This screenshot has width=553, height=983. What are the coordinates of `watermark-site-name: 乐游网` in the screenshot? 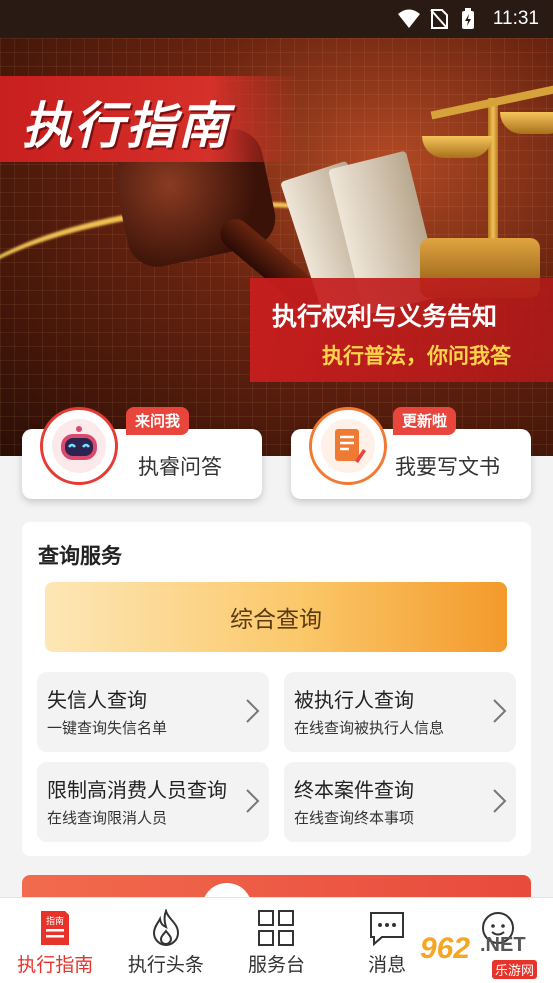 It's located at (515, 969).